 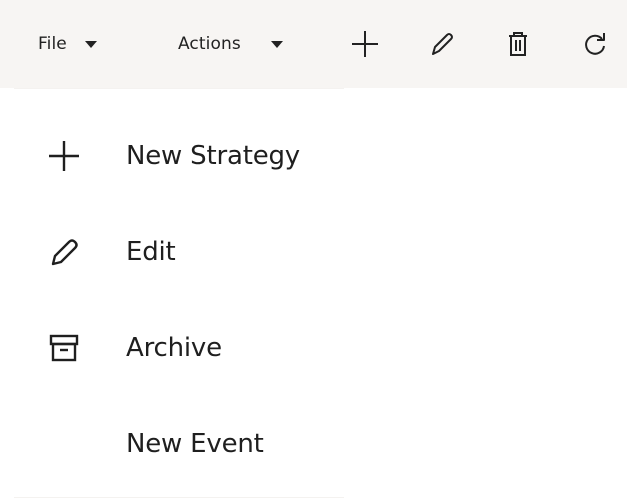 What do you see at coordinates (209, 44) in the screenshot?
I see `actions-menu-label: Actions` at bounding box center [209, 44].